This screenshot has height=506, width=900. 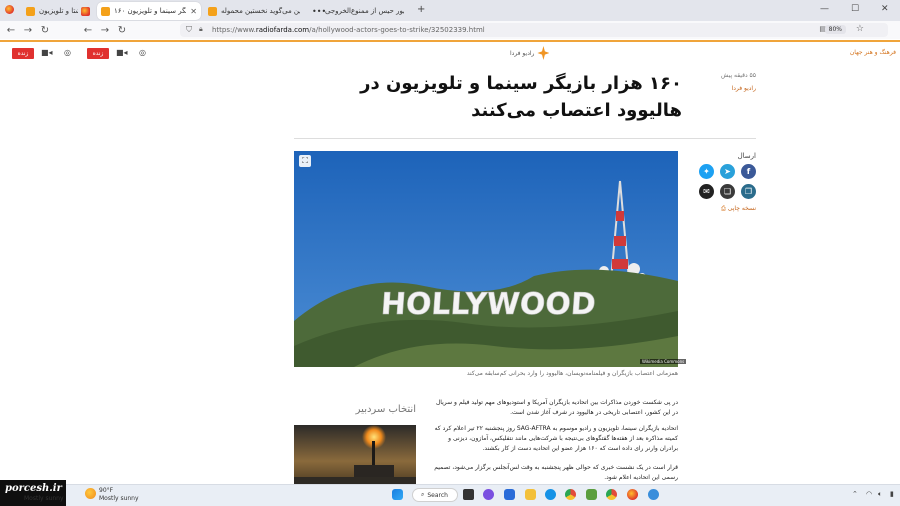 I want to click on tab-title: ۱۶۰ هزار بازیگر سینما و تلویزیون, so click(x=150, y=11).